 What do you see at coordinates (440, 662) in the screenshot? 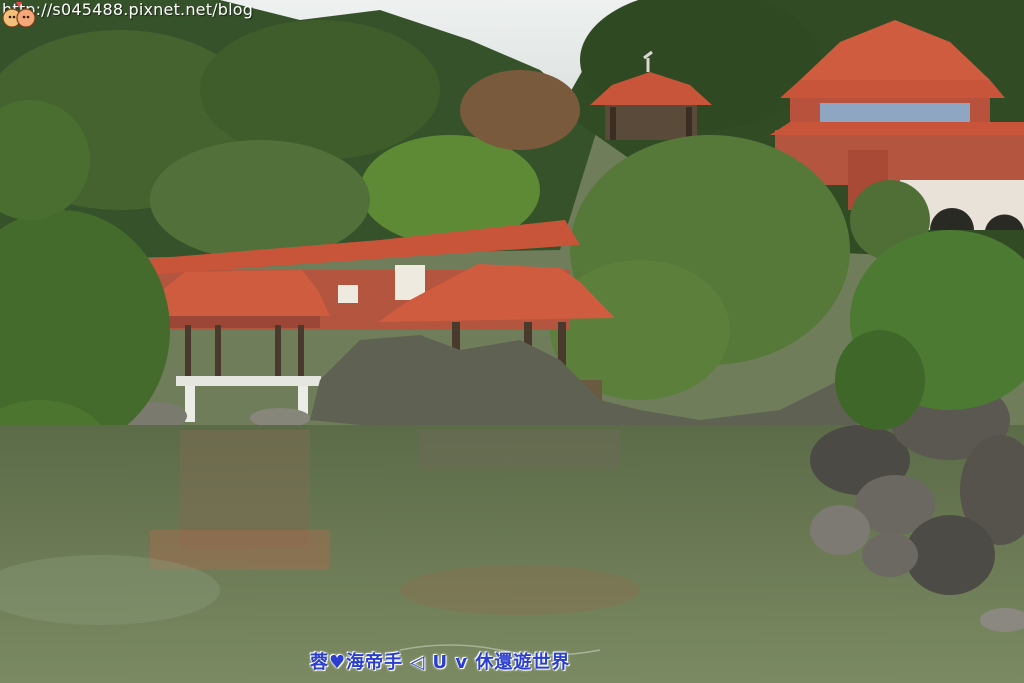
I see `signature-watermark: 蓉♥海帝手 ◁ U v 休還遊世界` at bounding box center [440, 662].